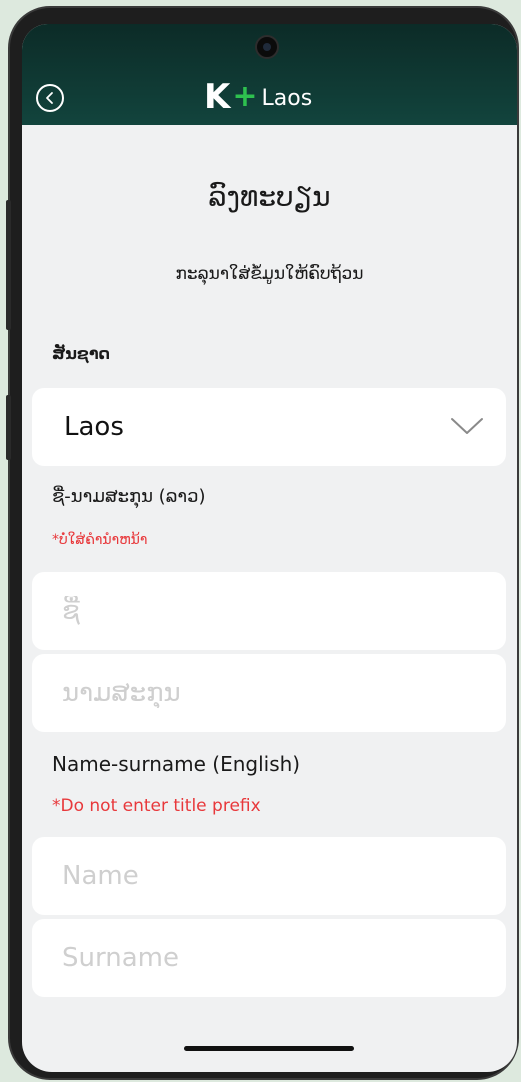 The height and width of the screenshot is (1082, 521). I want to click on lao-first-name-input, so click(272, 611).